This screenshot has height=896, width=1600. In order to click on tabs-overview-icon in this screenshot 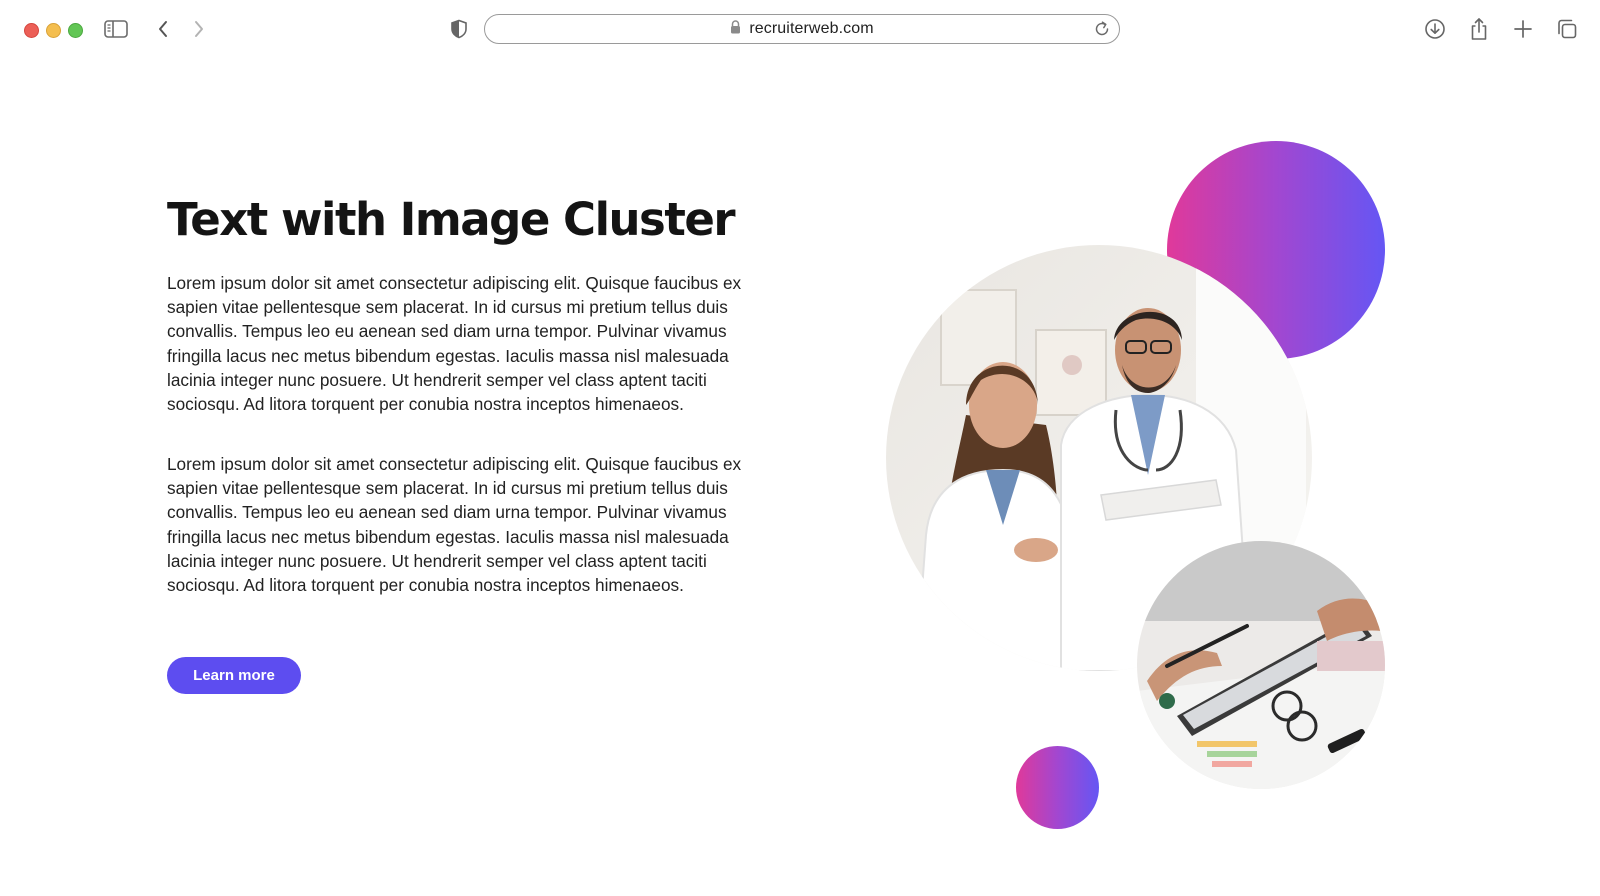, I will do `click(1567, 29)`.